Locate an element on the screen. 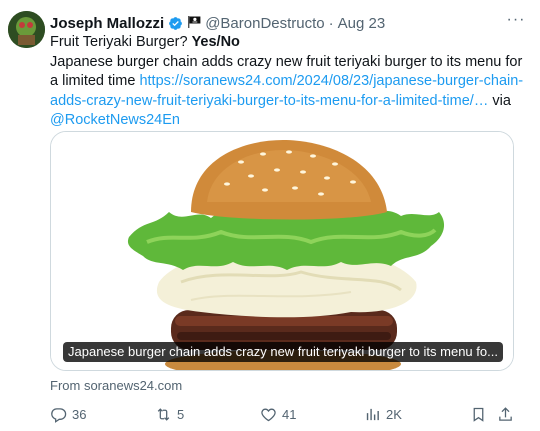 This screenshot has height=431, width=540. tweet-date: Aug 23 is located at coordinates (362, 23).